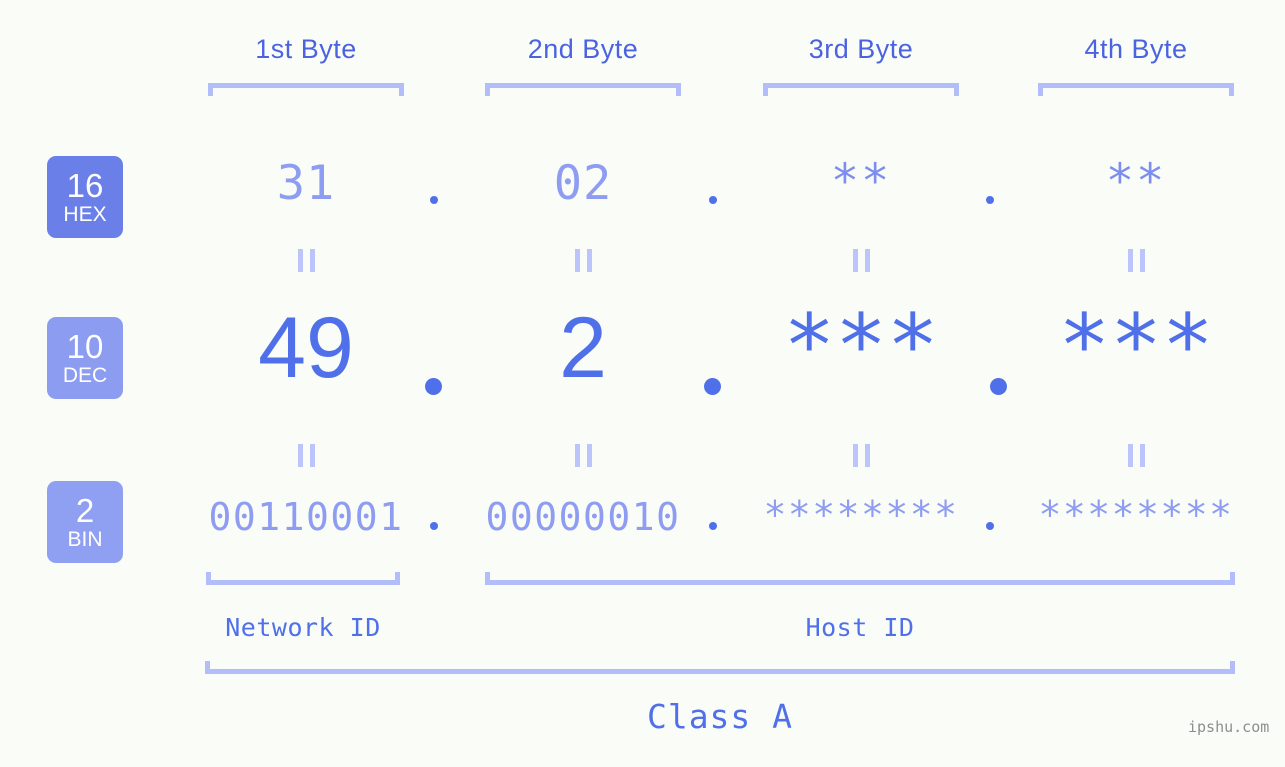  What do you see at coordinates (85, 214) in the screenshot?
I see `base-badge-hex-name: HEX` at bounding box center [85, 214].